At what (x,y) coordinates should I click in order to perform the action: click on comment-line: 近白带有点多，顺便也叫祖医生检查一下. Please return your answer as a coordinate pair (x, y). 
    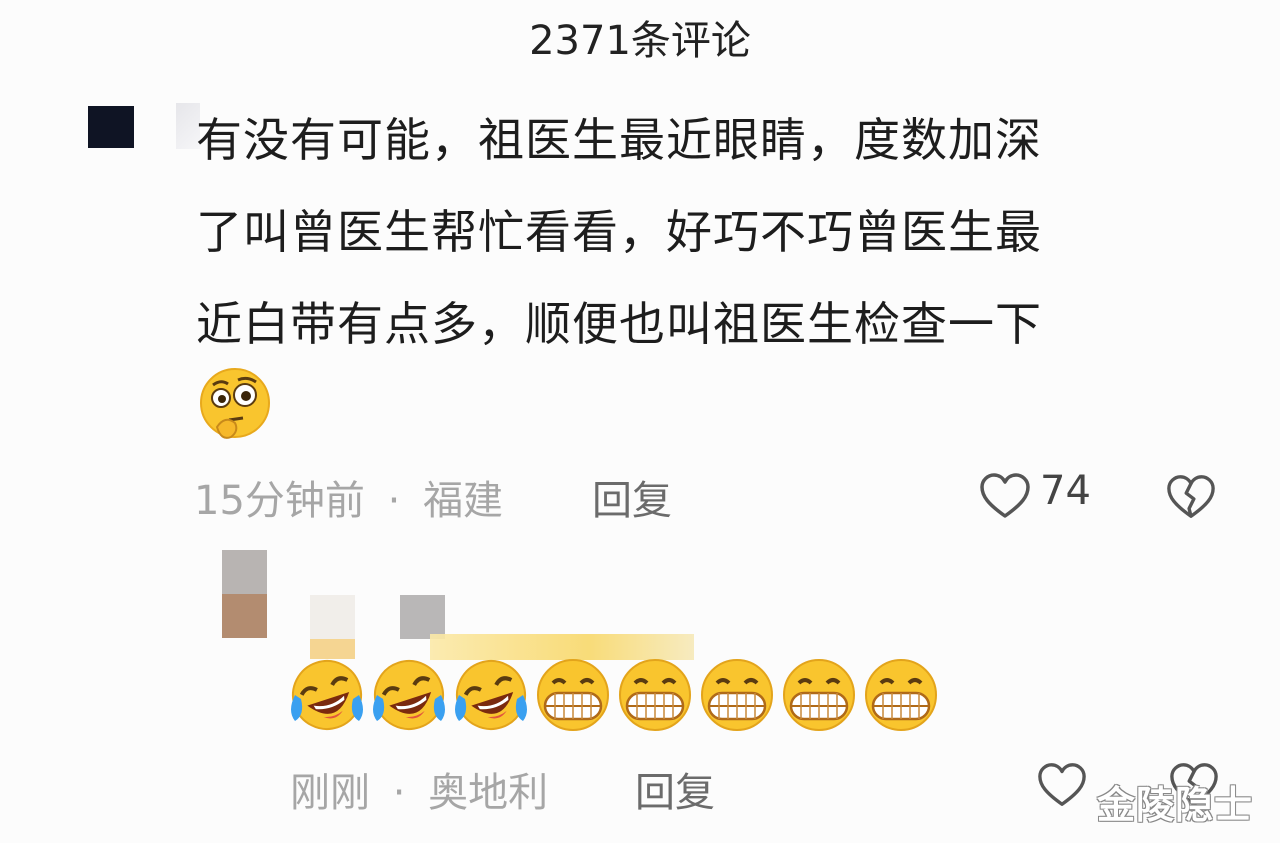
    Looking at the image, I should click on (619, 324).